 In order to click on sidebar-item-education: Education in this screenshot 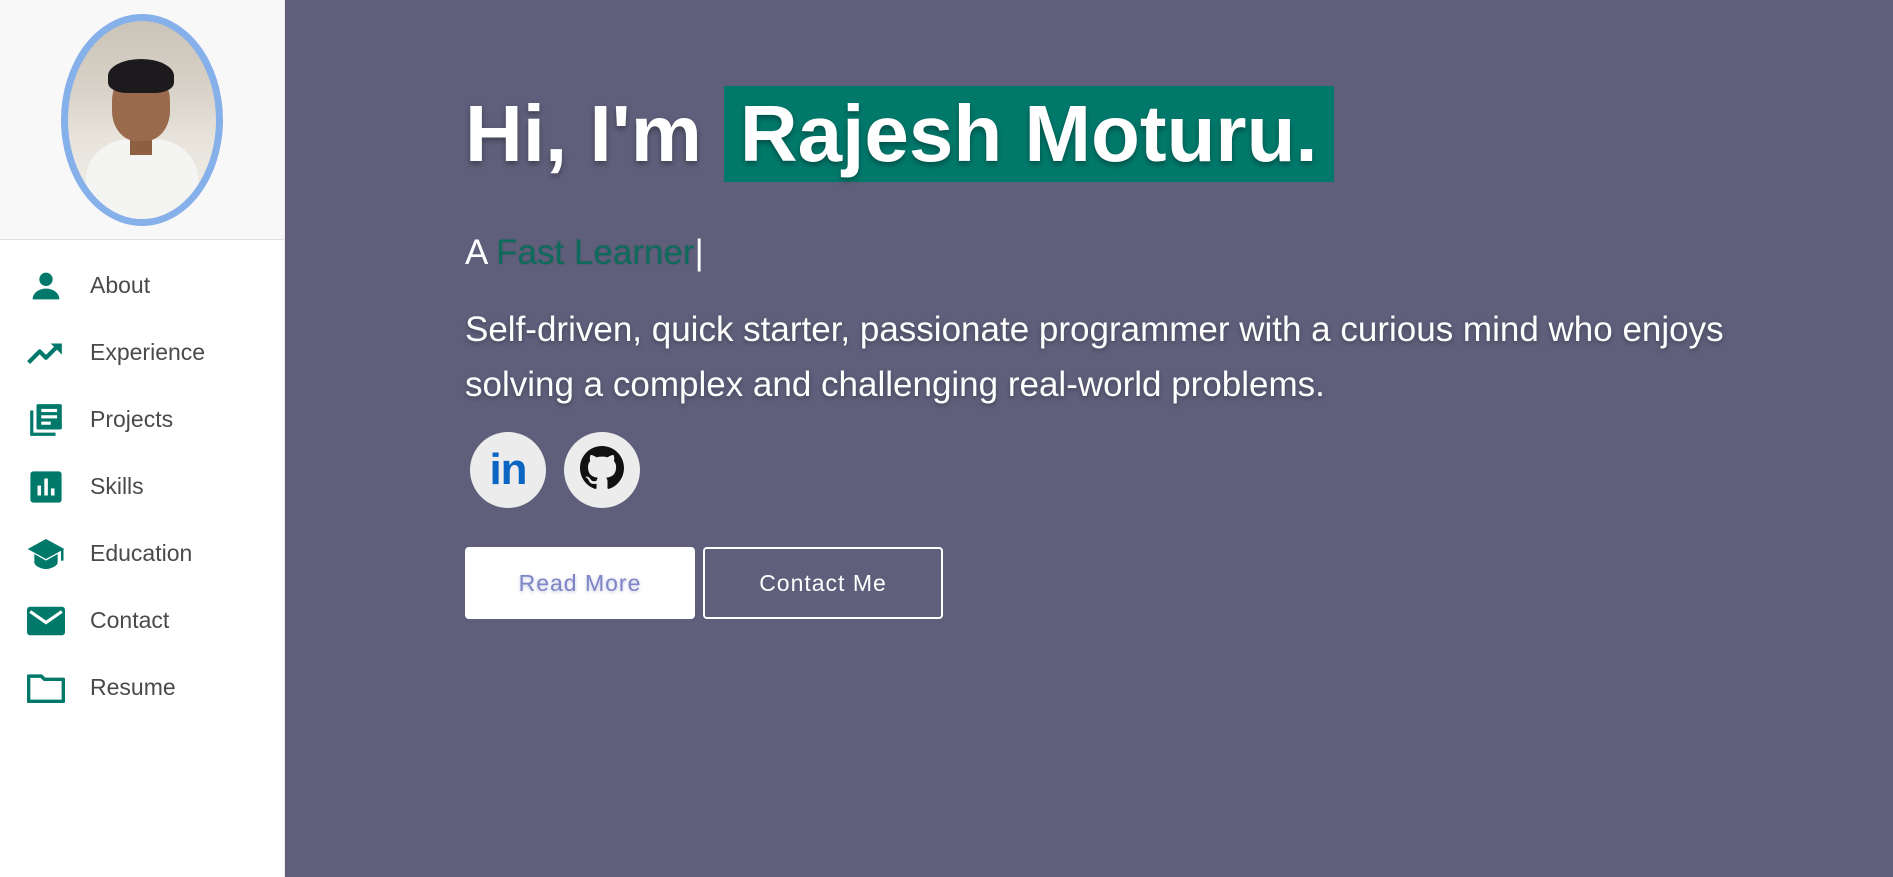, I will do `click(142, 553)`.